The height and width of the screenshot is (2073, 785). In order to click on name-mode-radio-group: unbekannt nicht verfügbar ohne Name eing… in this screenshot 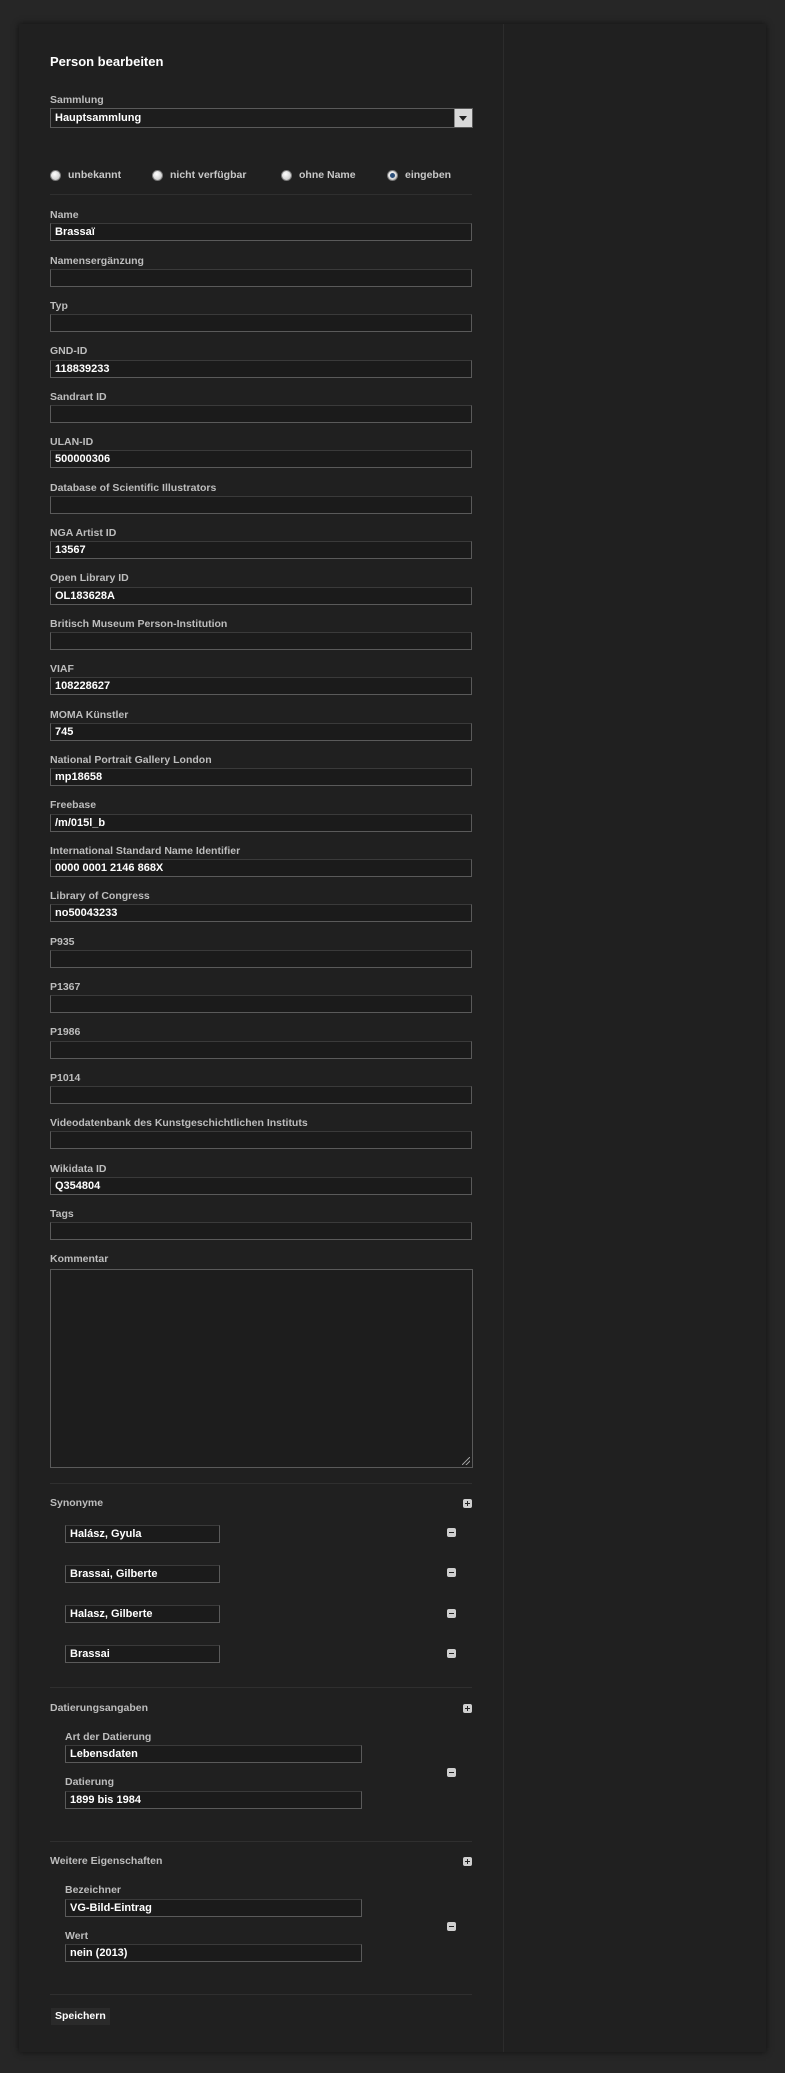, I will do `click(272, 176)`.